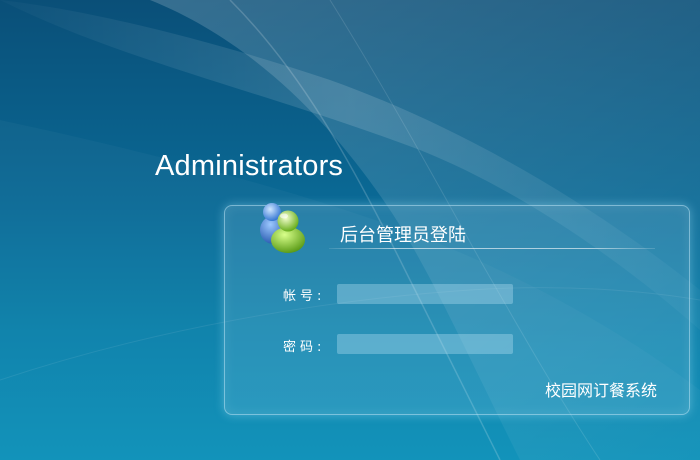  I want to click on panel-heading: 后台管理员登陆, so click(403, 235).